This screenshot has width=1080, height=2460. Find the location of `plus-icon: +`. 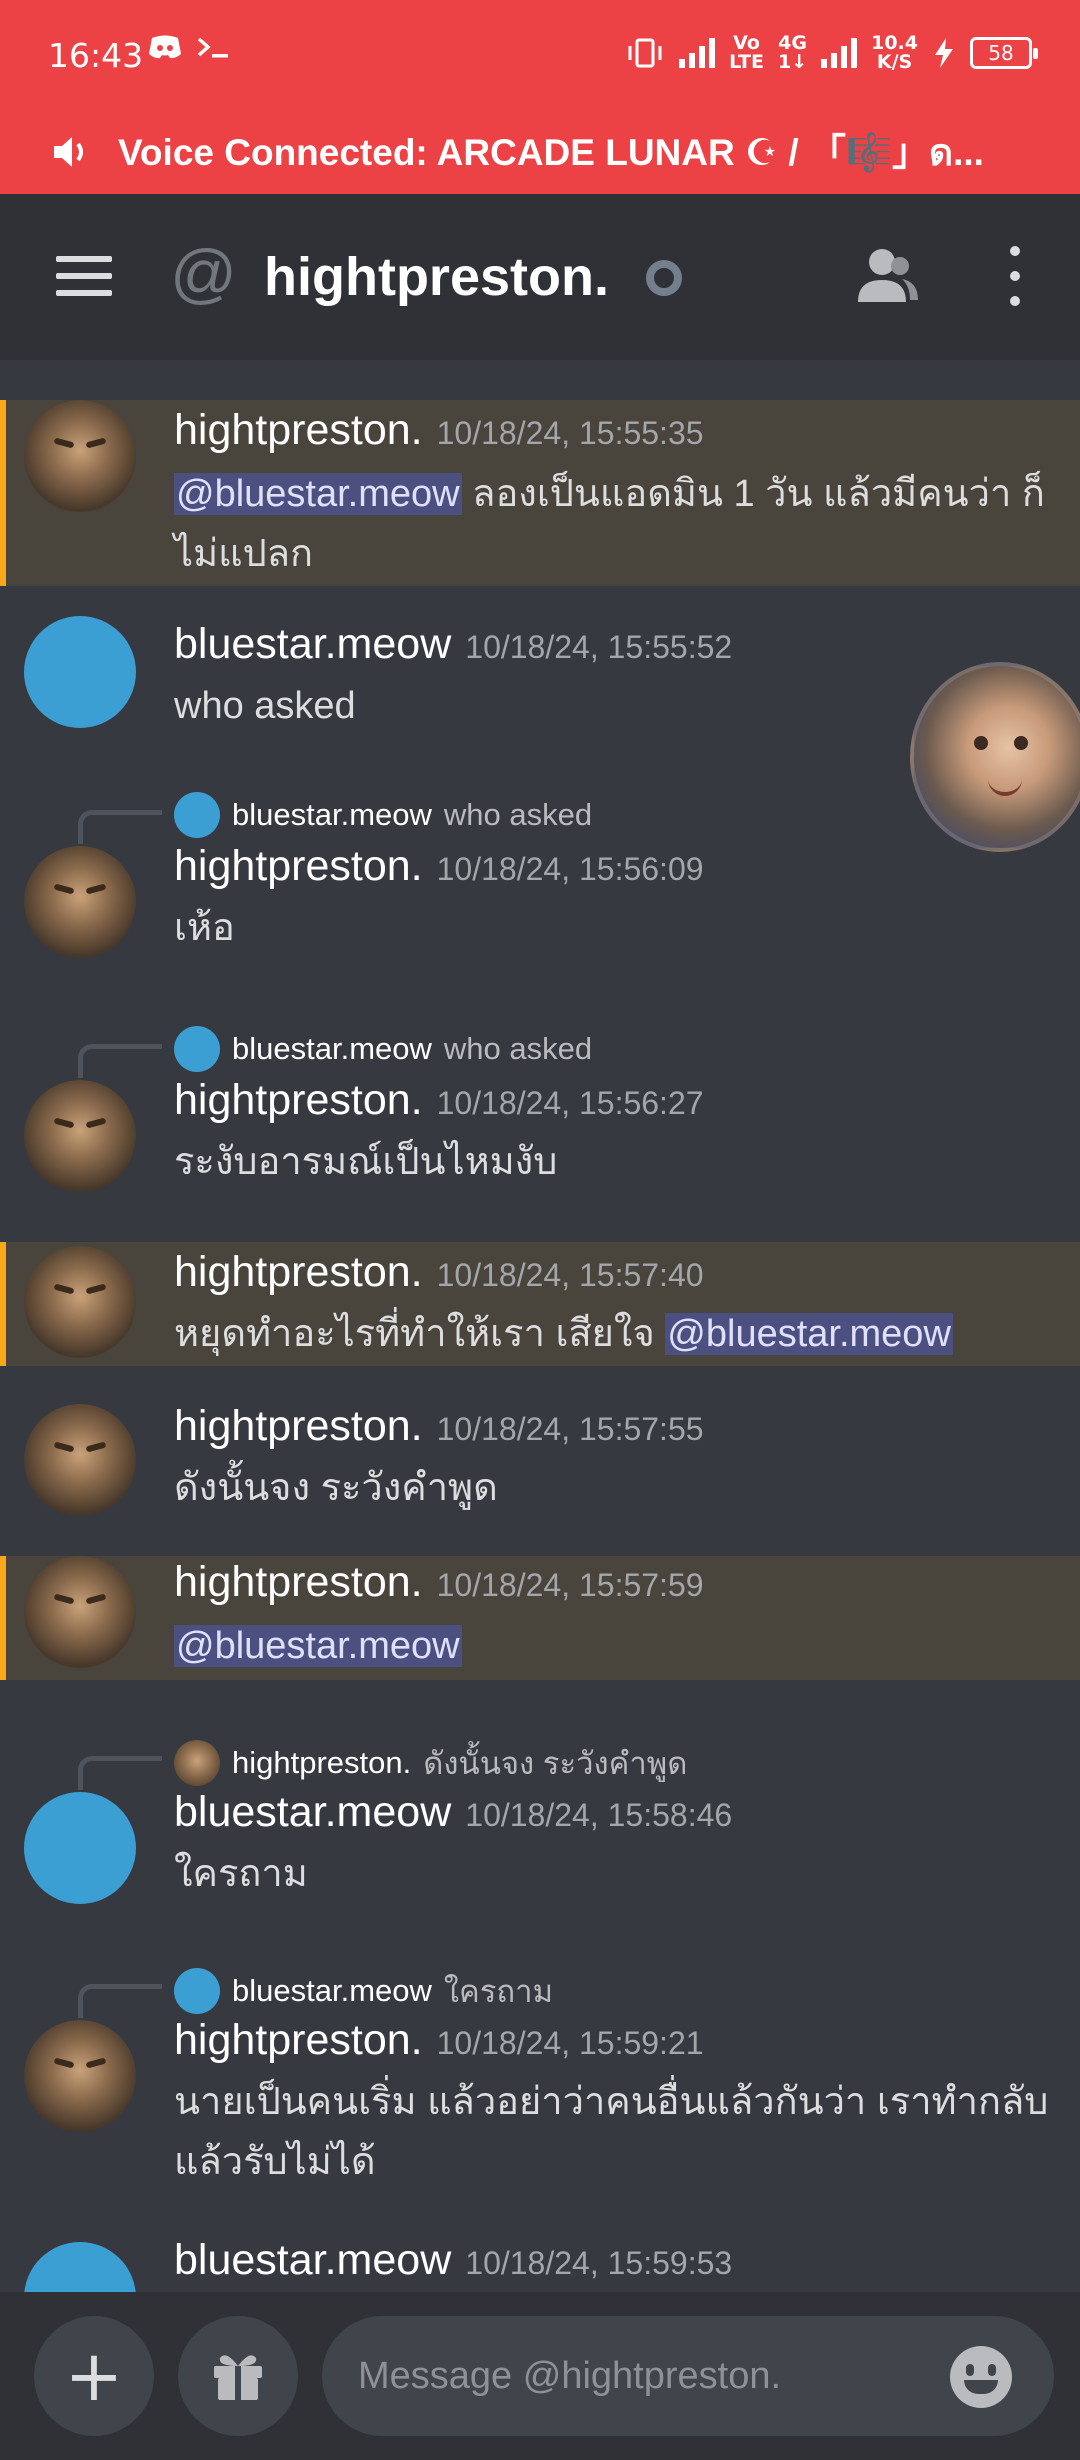

plus-icon: + is located at coordinates (94, 2376).